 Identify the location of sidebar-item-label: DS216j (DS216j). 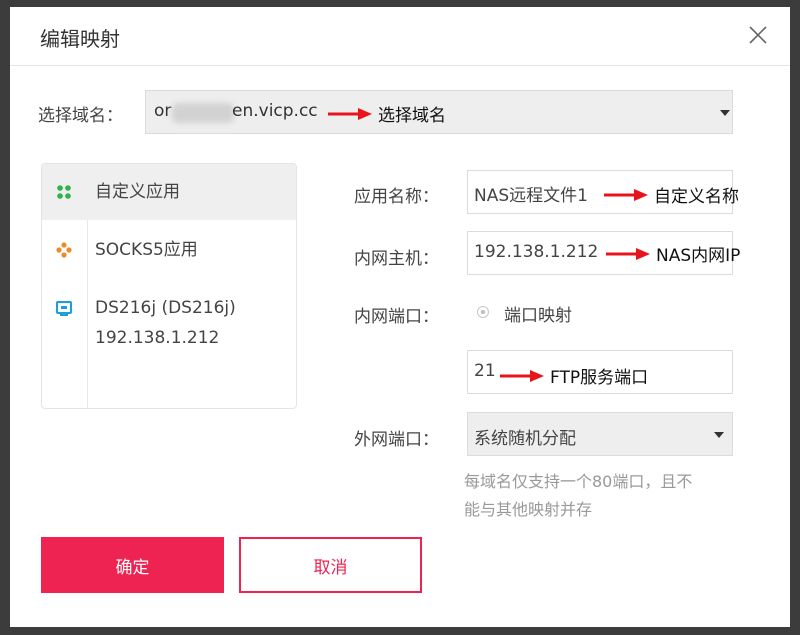
(165, 308).